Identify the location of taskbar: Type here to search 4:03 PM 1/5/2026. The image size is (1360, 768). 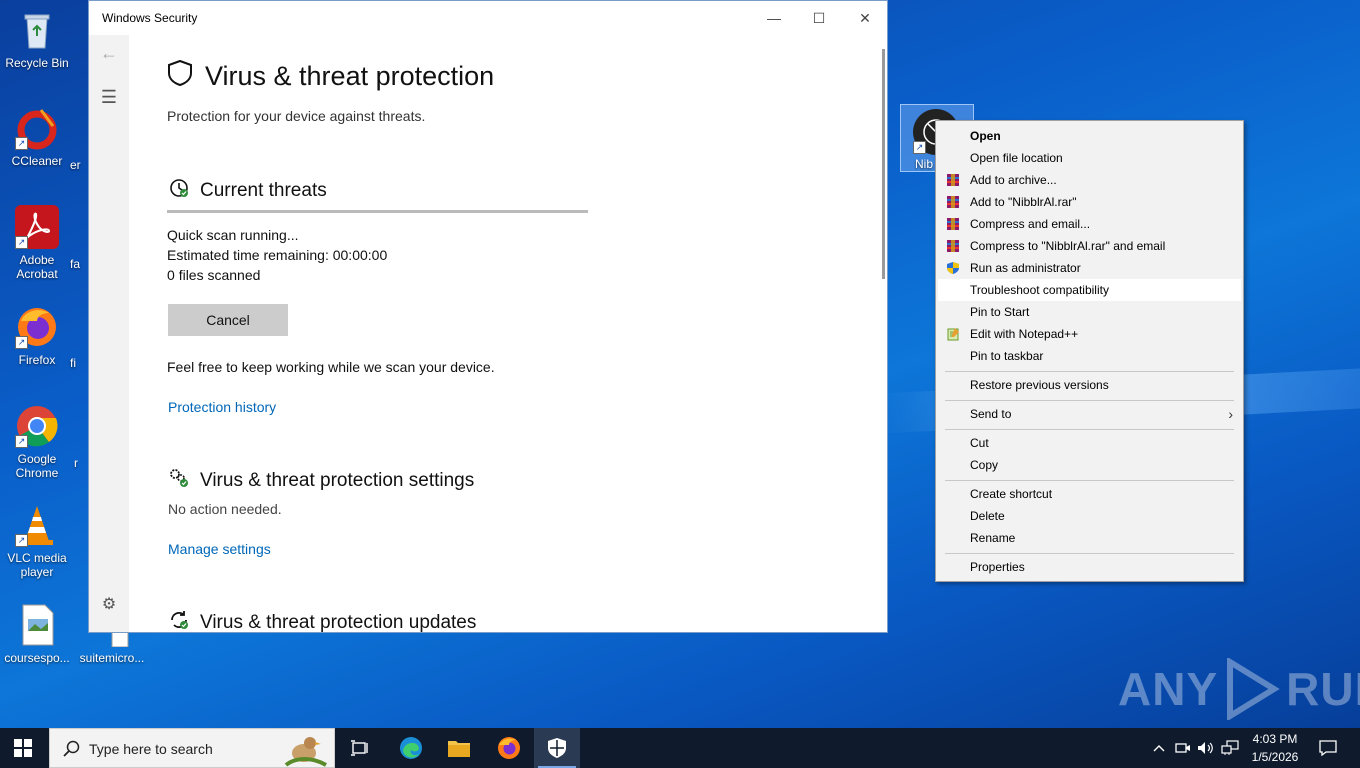
(680, 748).